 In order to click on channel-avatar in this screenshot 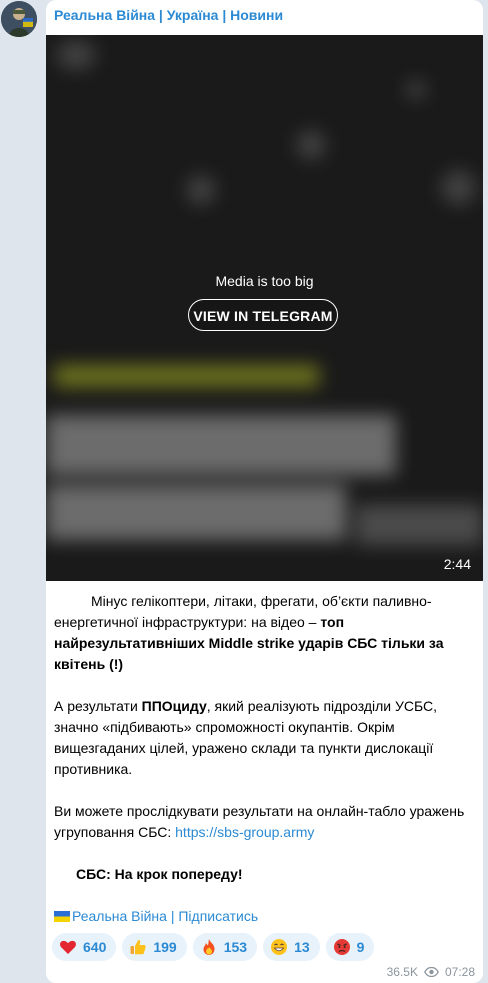, I will do `click(19, 19)`.